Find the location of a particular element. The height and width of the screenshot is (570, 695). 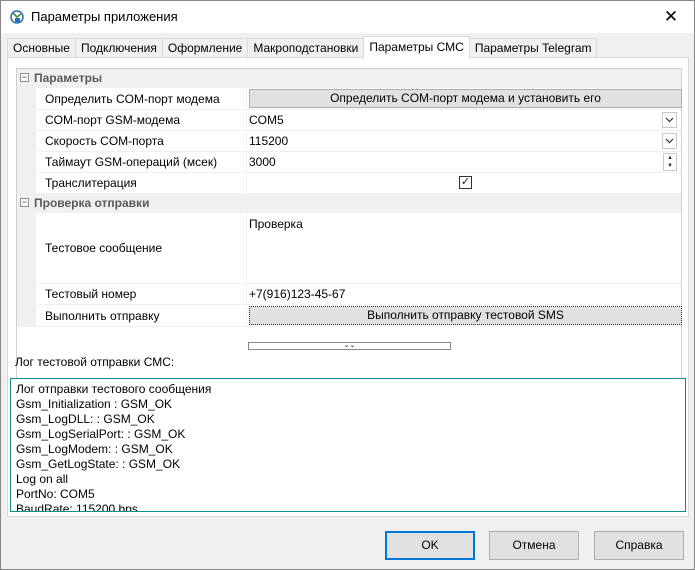

prop-test-message: Тестовое сообщение Проверка is located at coordinates (349, 248).